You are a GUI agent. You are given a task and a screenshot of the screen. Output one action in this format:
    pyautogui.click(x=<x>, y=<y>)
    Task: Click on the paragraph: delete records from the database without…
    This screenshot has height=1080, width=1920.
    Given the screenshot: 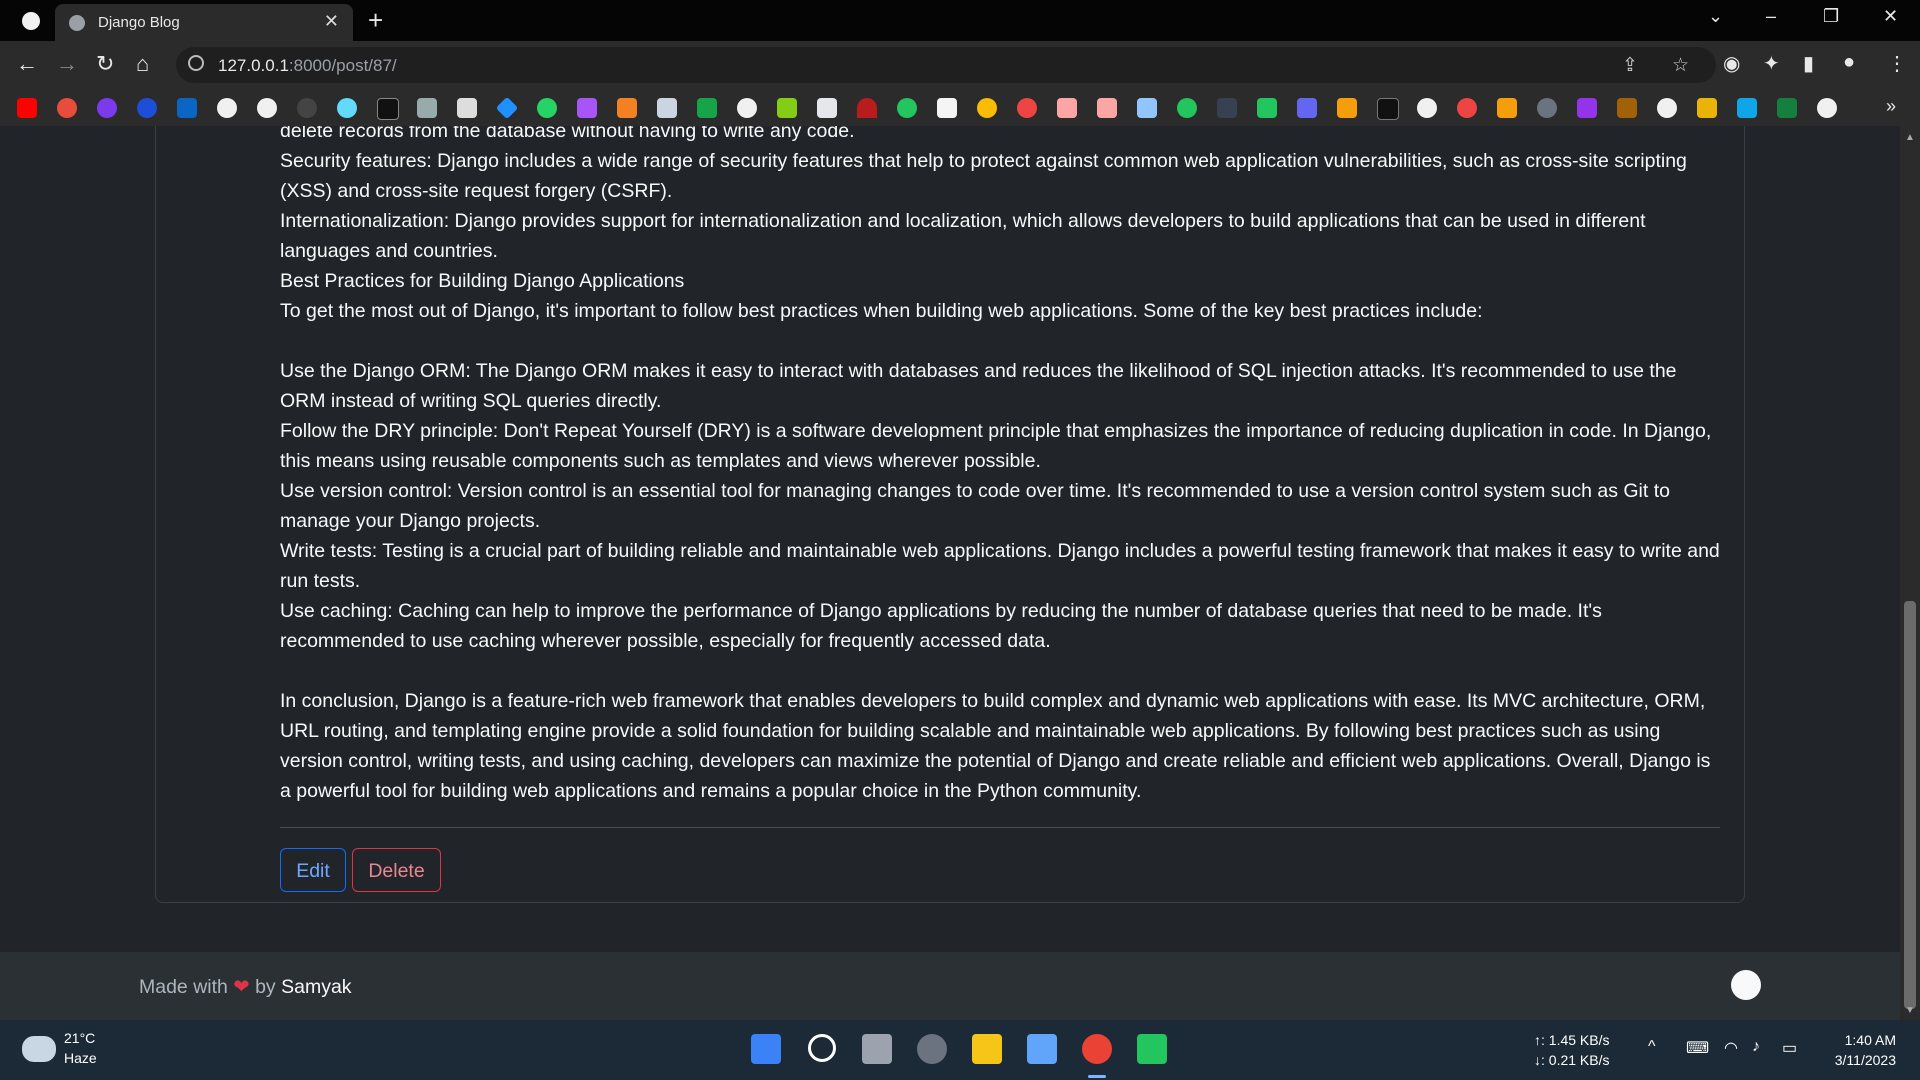 What is the action you would take?
    pyautogui.click(x=567, y=134)
    